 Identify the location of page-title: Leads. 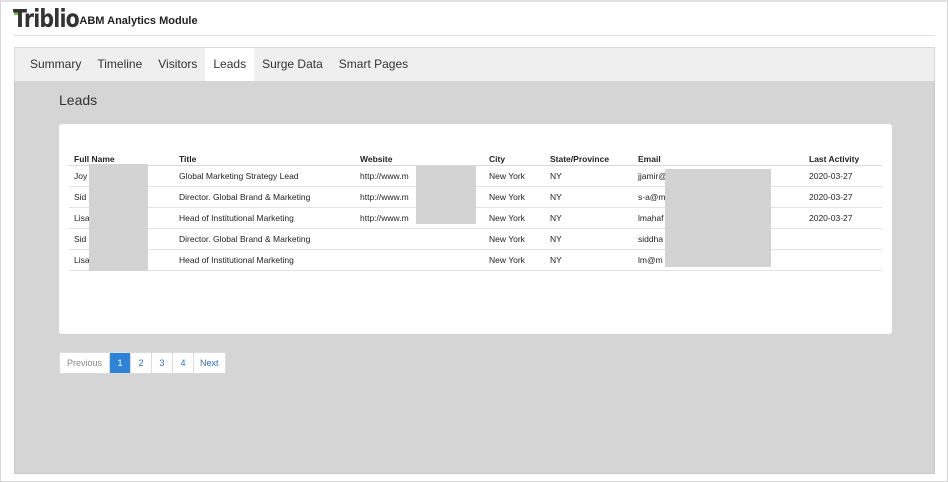
(78, 100).